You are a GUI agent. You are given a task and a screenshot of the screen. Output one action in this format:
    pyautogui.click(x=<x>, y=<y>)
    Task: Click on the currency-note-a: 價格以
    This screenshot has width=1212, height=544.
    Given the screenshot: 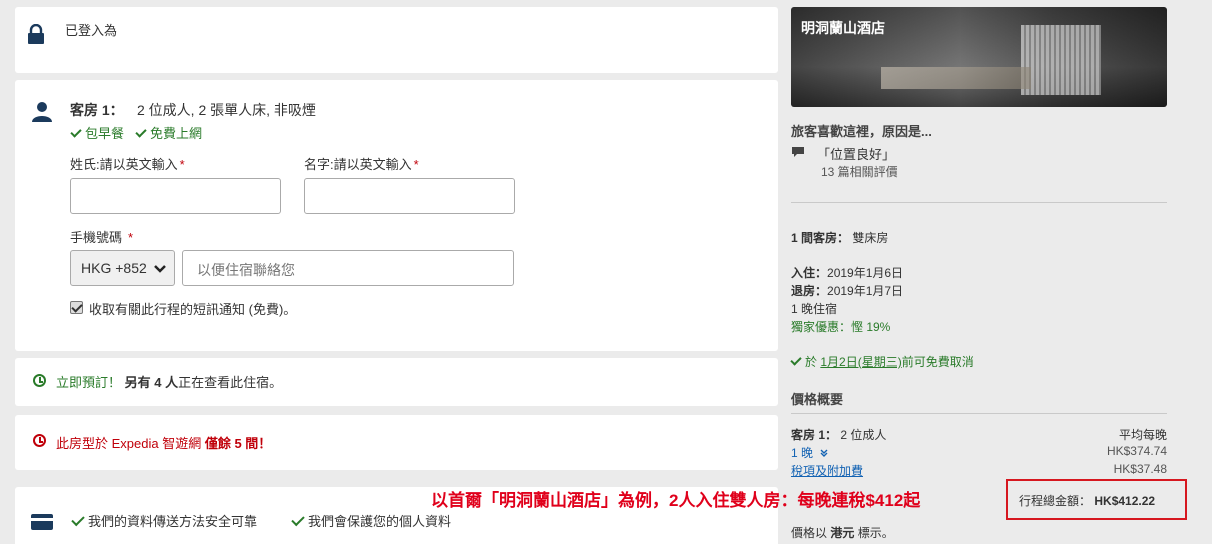 What is the action you would take?
    pyautogui.click(x=809, y=533)
    